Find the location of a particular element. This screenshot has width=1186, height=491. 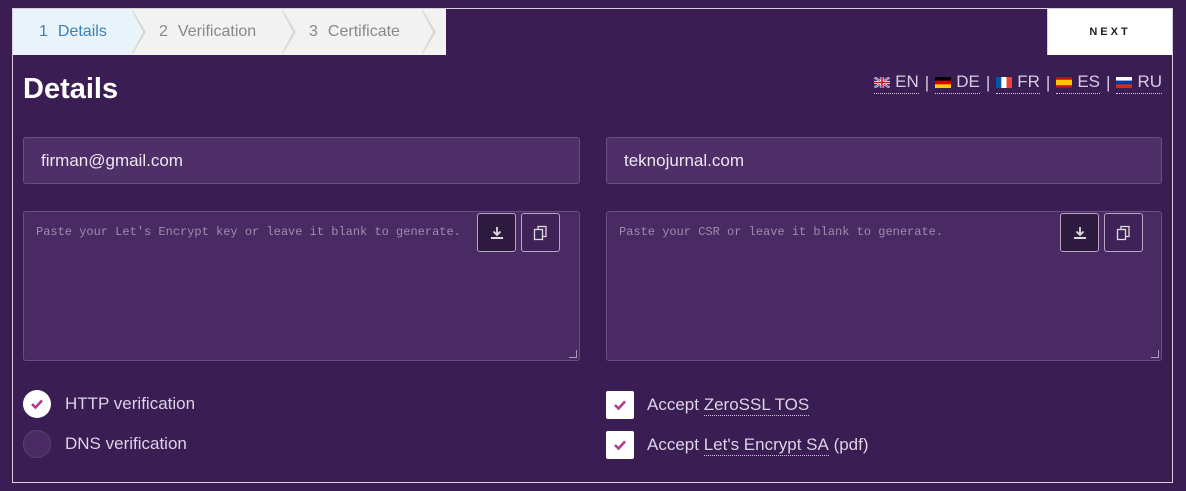

step-number: 1 is located at coordinates (43, 31).